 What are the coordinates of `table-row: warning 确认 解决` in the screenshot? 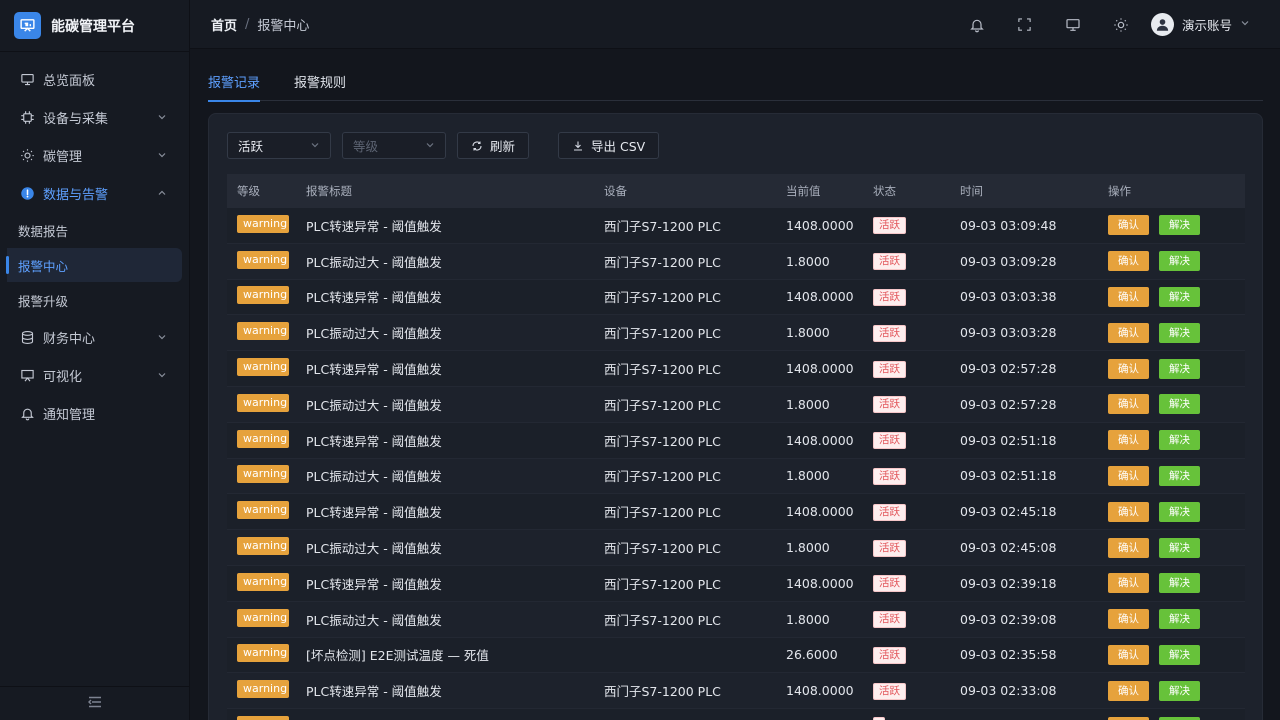 It's located at (736, 714).